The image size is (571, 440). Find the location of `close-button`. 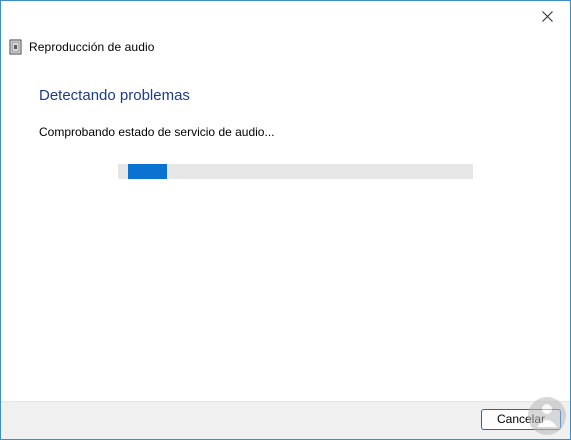

close-button is located at coordinates (547, 16).